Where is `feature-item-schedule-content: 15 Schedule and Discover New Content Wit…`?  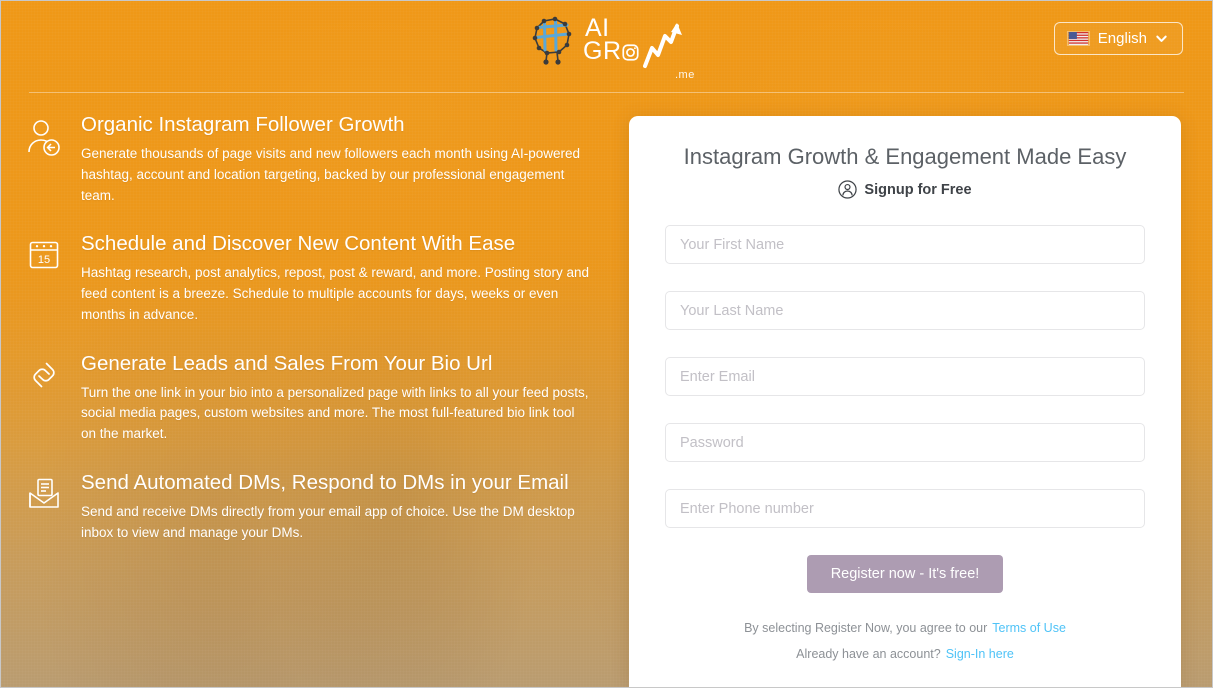 feature-item-schedule-content: 15 Schedule and Discover New Content Wit… is located at coordinates (315, 277).